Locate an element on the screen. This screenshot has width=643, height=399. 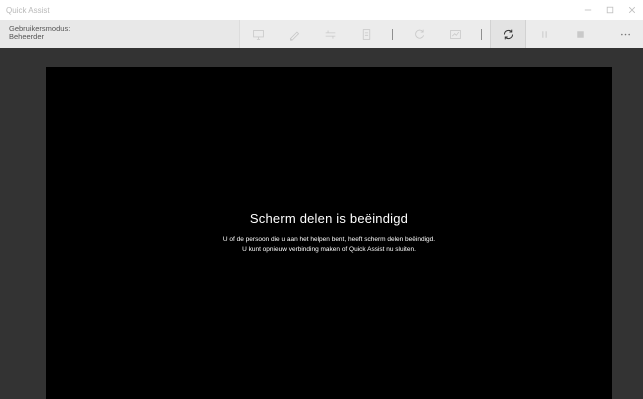
minimize-button is located at coordinates (588, 10).